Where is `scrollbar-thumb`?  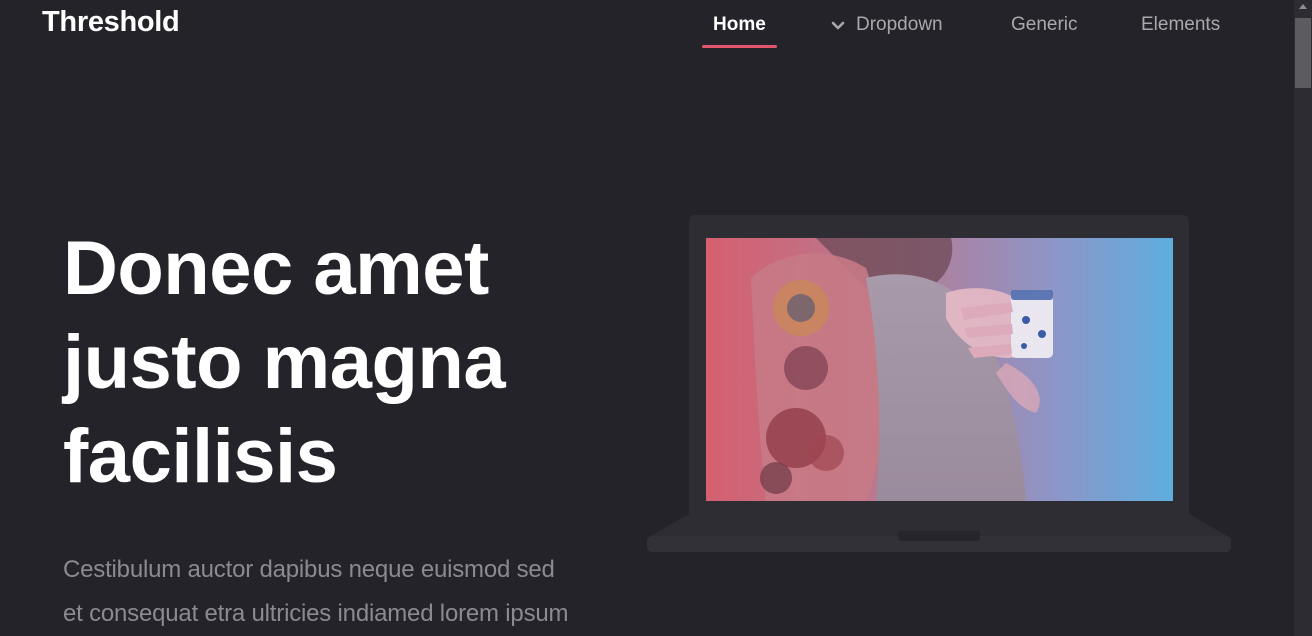 scrollbar-thumb is located at coordinates (1303, 53).